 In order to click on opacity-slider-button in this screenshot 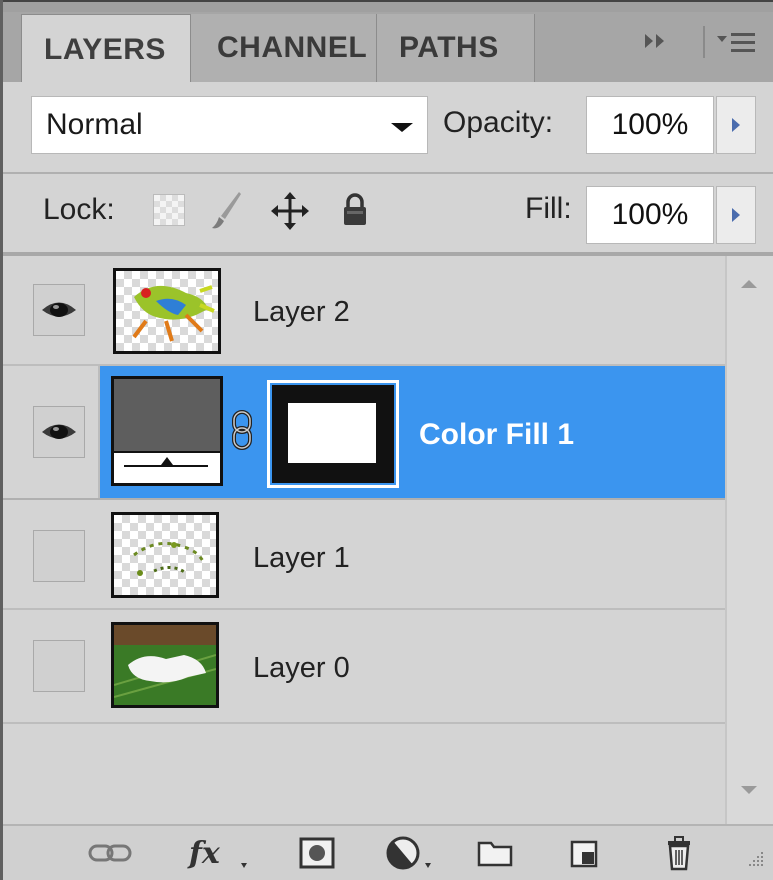, I will do `click(736, 125)`.